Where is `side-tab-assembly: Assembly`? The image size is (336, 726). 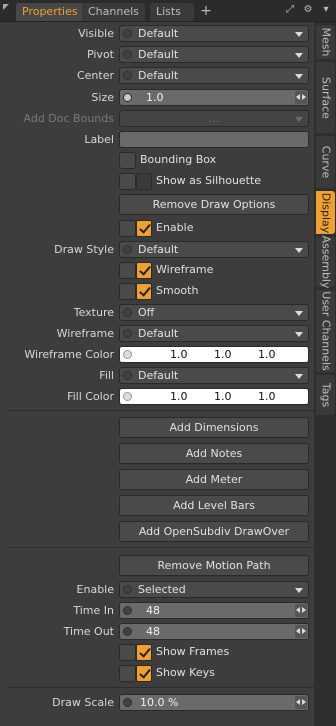
side-tab-assembly: Assembly is located at coordinates (325, 262).